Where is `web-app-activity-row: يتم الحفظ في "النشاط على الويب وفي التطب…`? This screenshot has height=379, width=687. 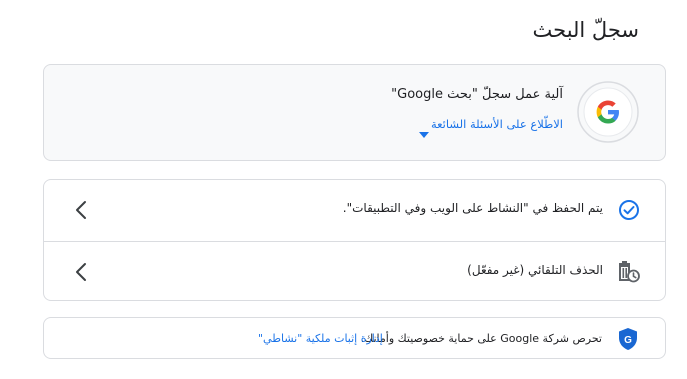
web-app-activity-row: يتم الحفظ في "النشاط على الويب وفي التطب… is located at coordinates (354, 210).